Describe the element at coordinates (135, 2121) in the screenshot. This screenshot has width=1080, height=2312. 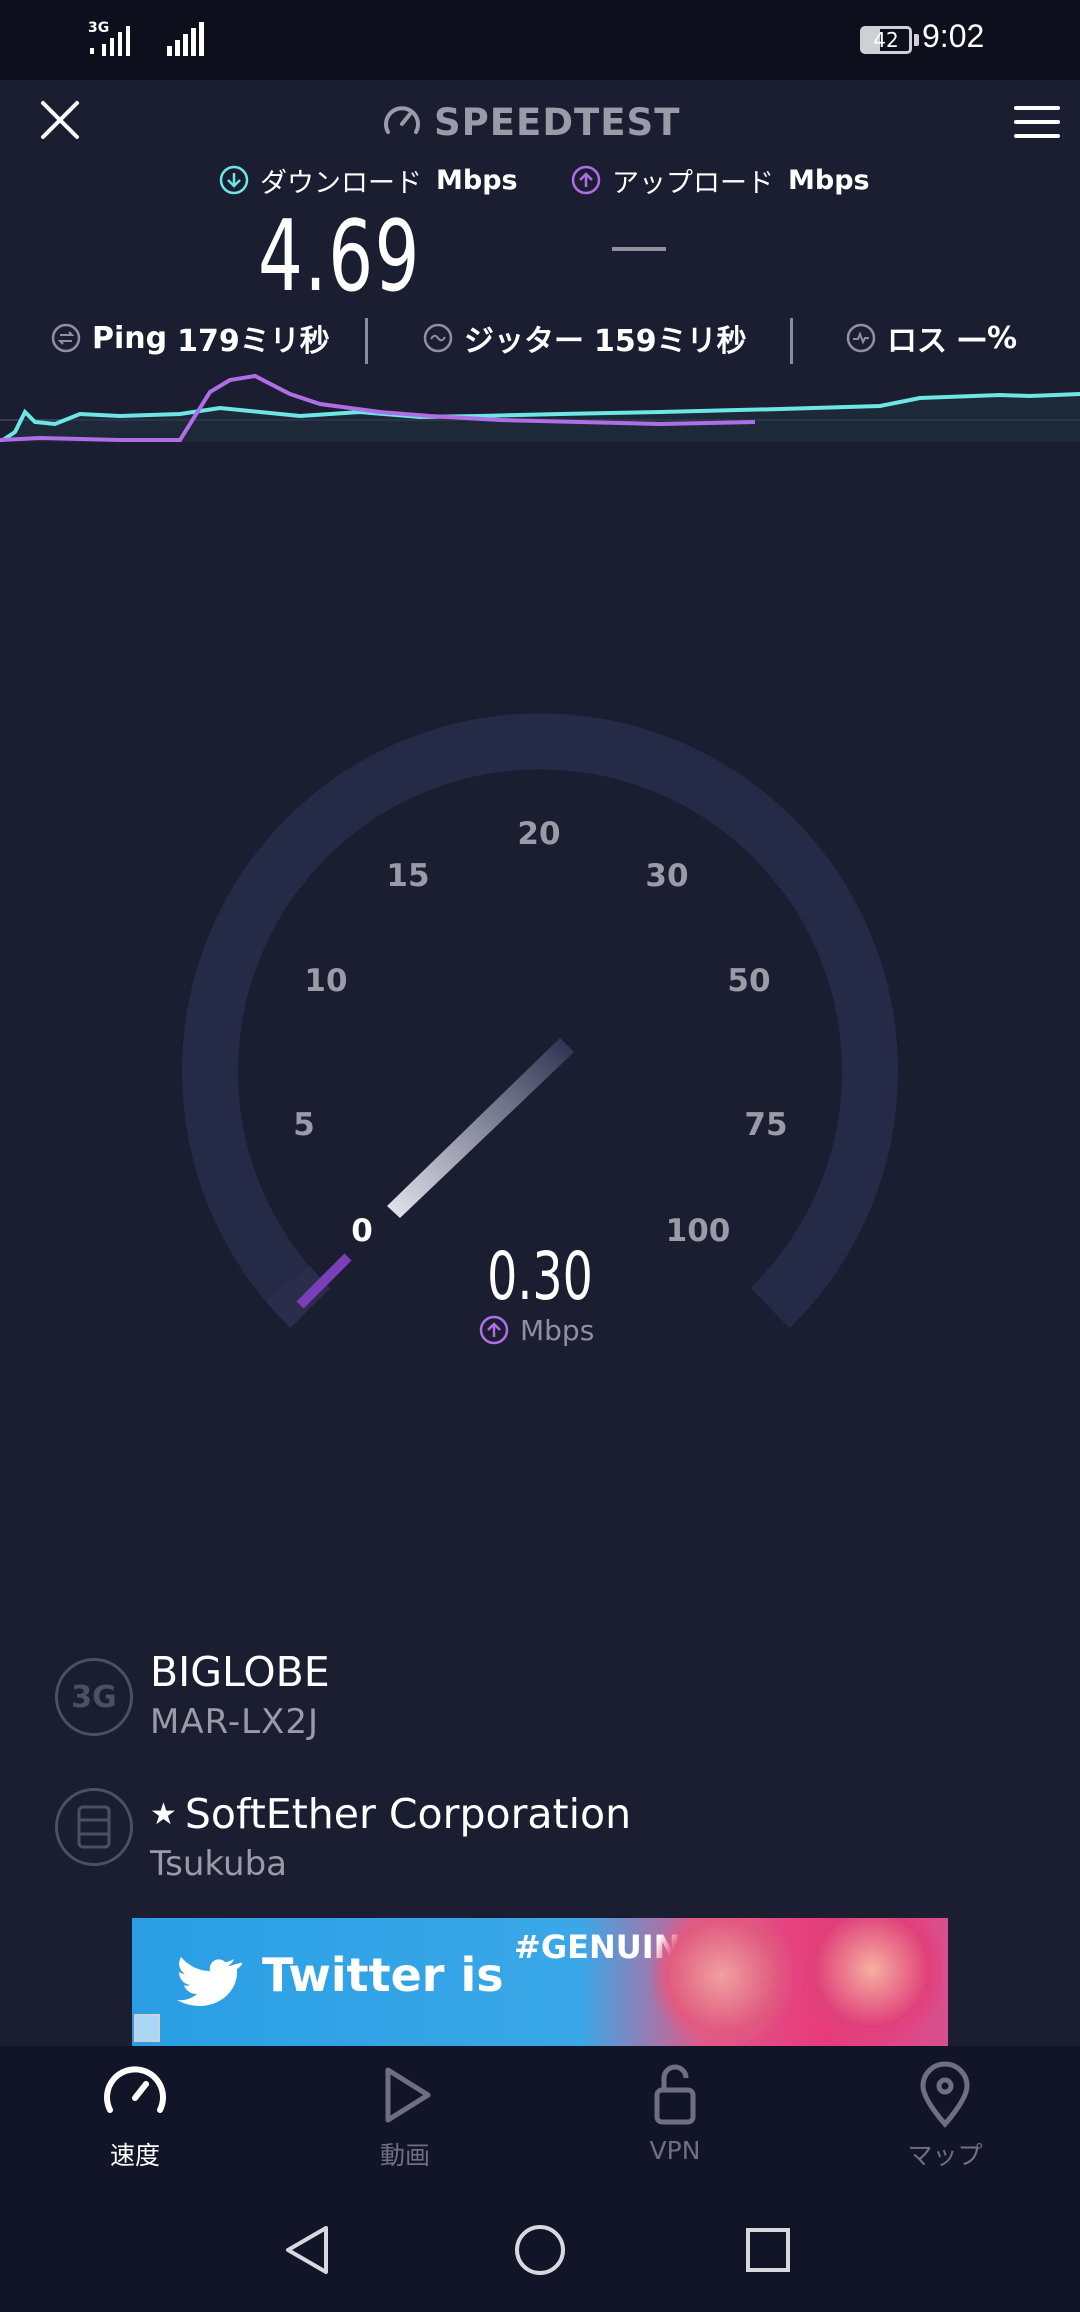
I see `nav-speed: 速度` at that location.